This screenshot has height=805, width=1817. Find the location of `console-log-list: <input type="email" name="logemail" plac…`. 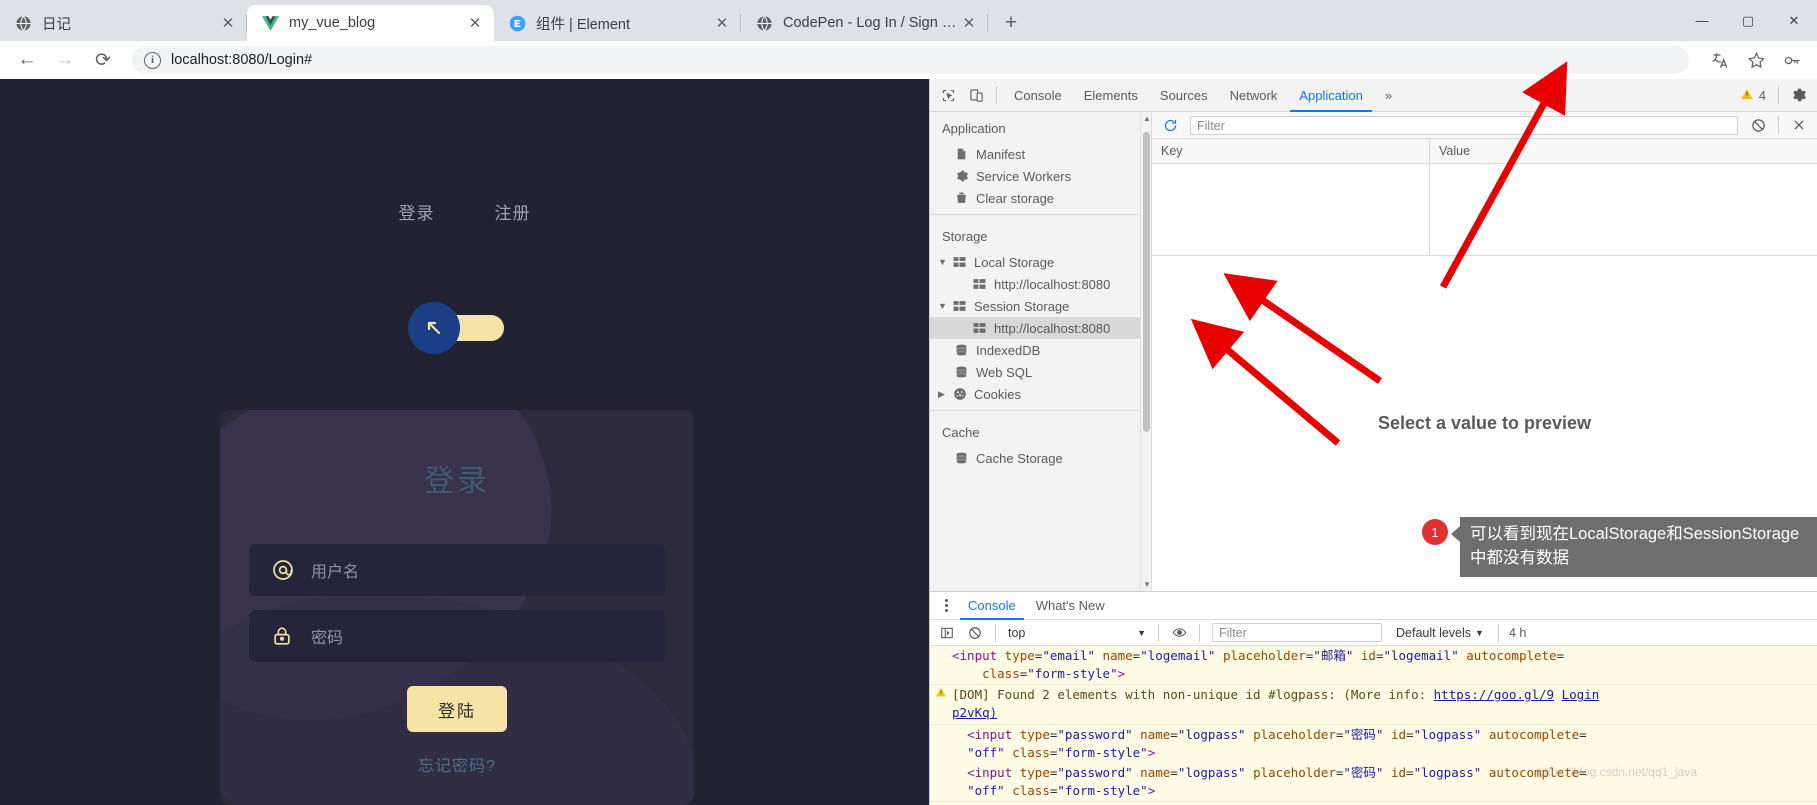

console-log-list: <input type="email" name="logemail" plac… is located at coordinates (1373, 725).